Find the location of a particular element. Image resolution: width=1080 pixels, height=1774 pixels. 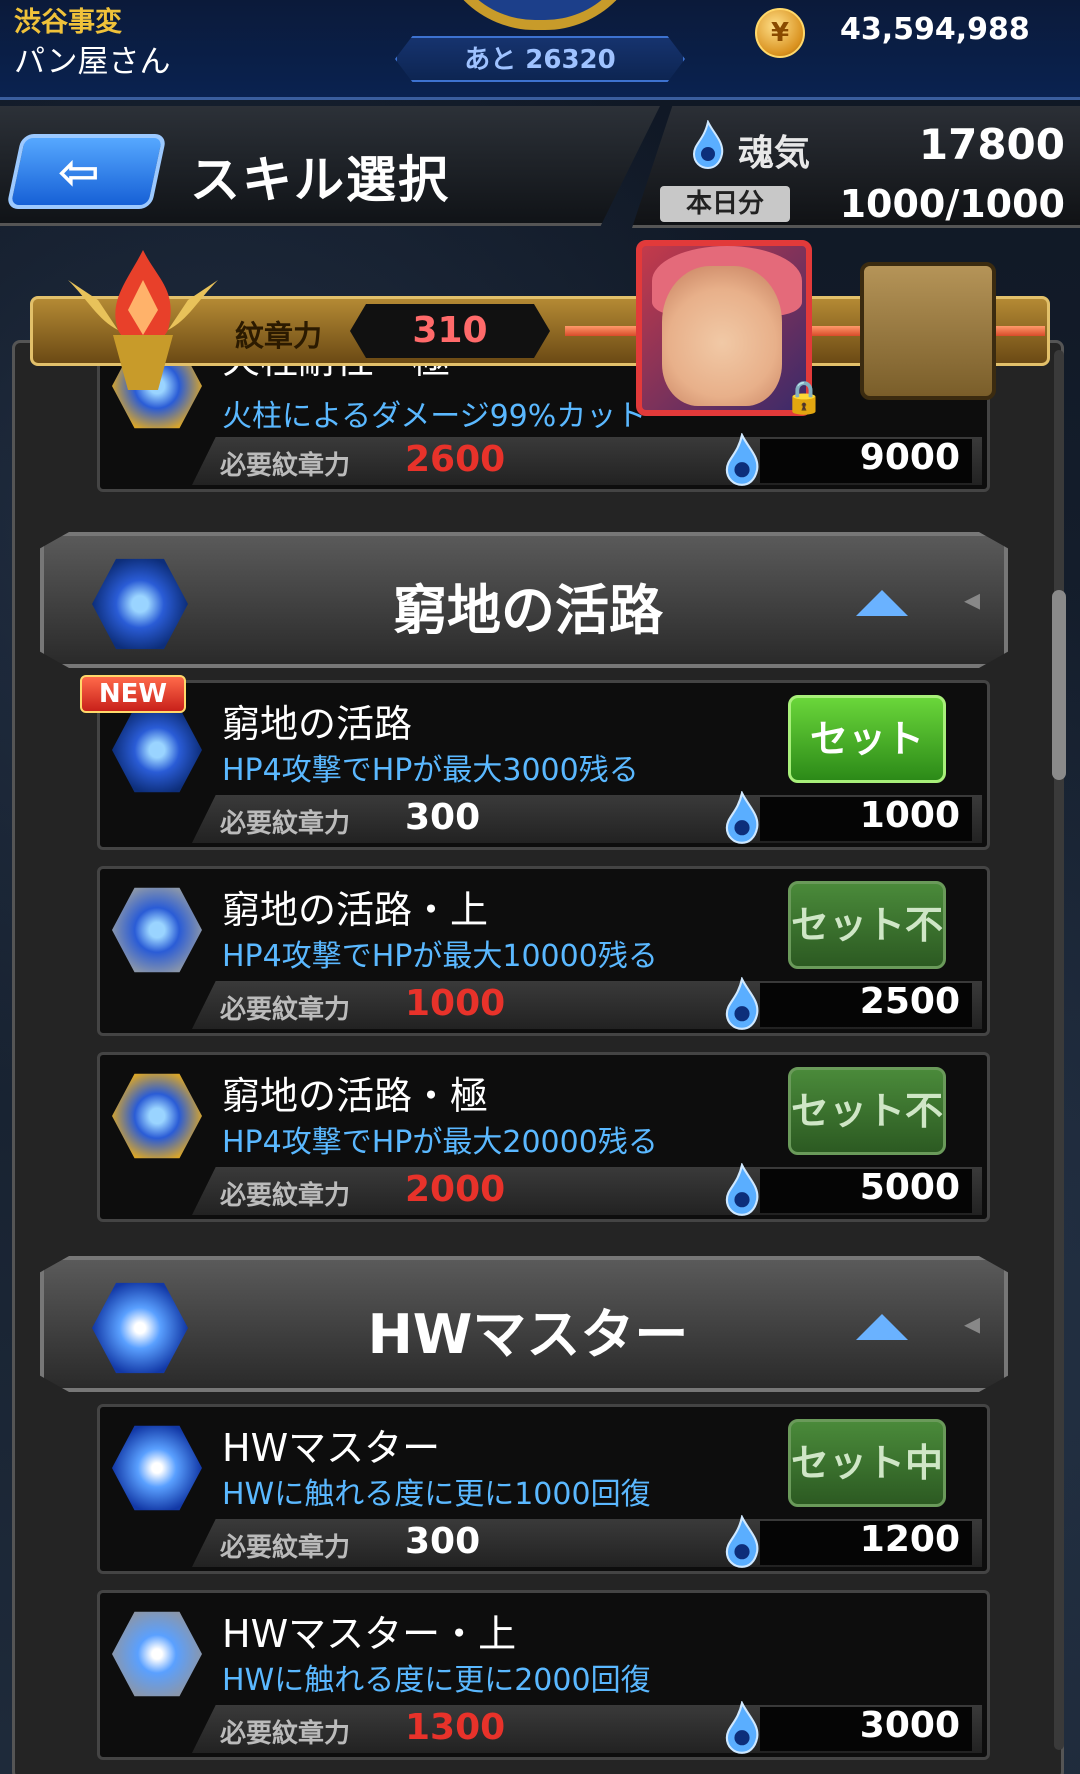

lock-icon: 🔒 is located at coordinates (804, 397).